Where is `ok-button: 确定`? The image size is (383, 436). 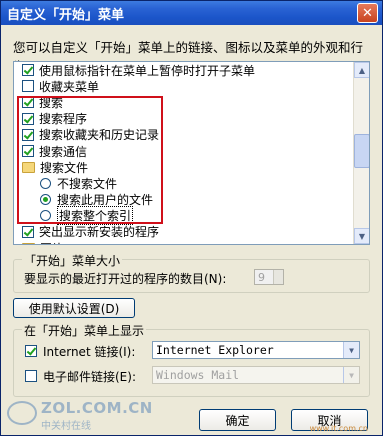
ok-button: 确定 is located at coordinates (237, 420).